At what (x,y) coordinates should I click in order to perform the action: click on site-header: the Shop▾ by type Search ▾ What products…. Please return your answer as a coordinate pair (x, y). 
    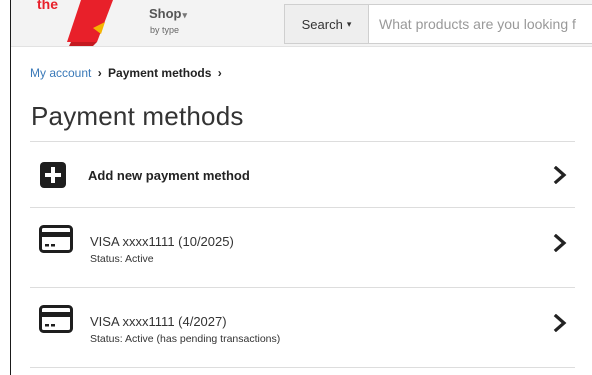
    Looking at the image, I should click on (301, 23).